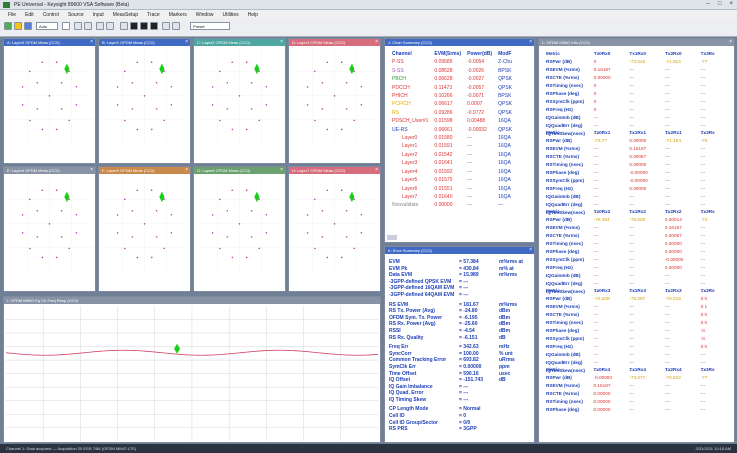 The image size is (737, 453). Describe the element at coordinates (176, 26) in the screenshot. I see `pan-button` at that location.